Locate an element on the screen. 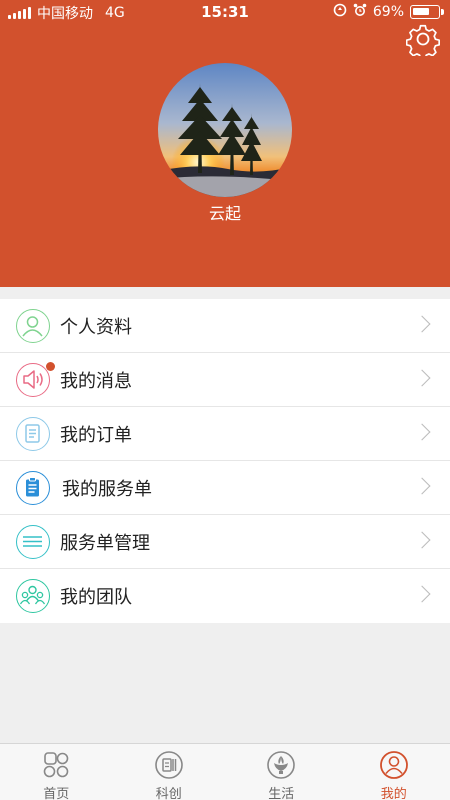  tab-label: 生活 is located at coordinates (281, 793).